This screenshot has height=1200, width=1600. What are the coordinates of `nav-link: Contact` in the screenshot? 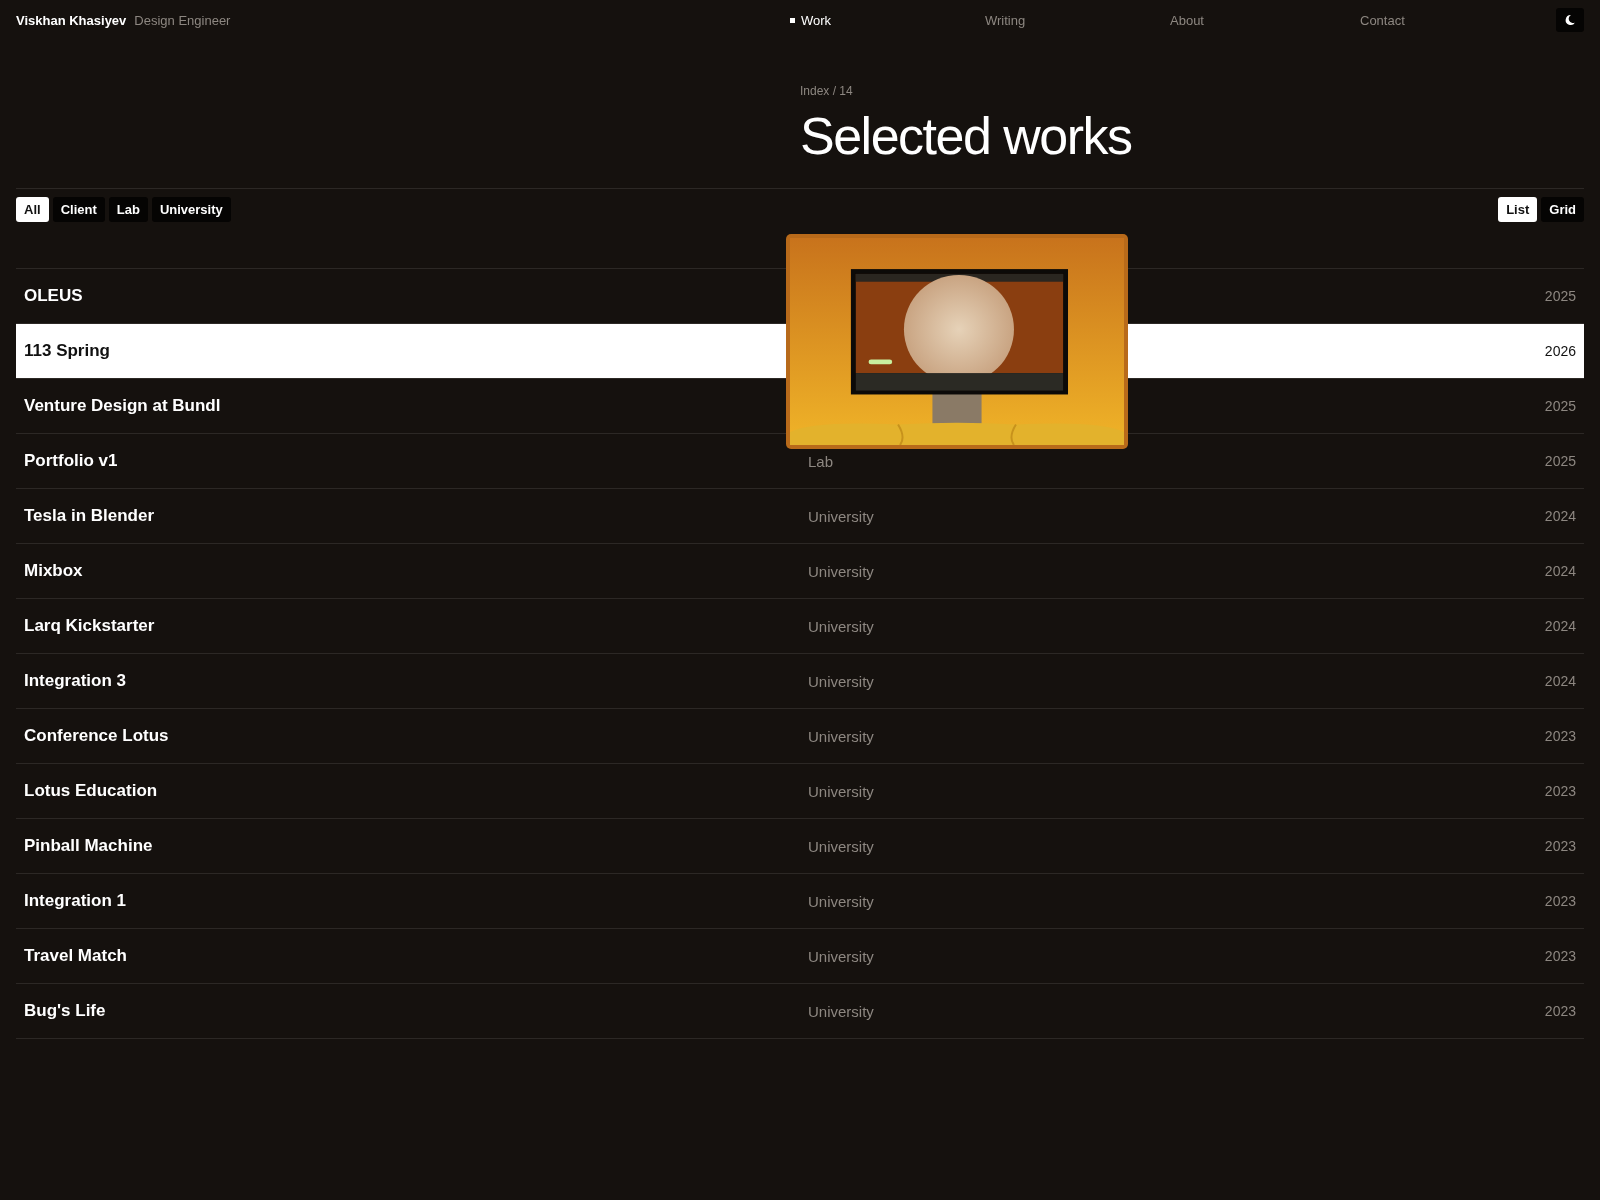 It's located at (1382, 20).